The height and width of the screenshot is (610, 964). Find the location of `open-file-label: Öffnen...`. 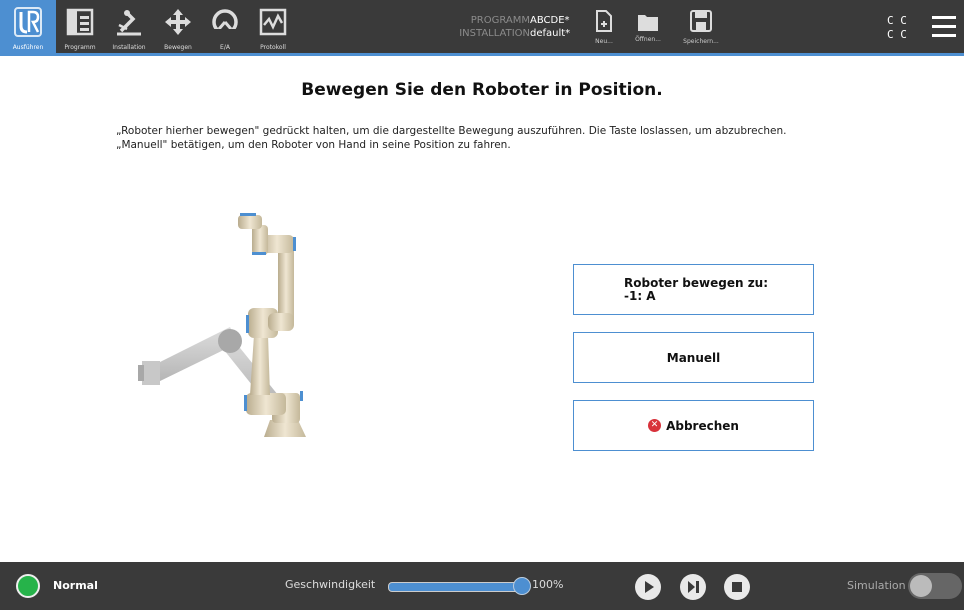

open-file-label: Öffnen... is located at coordinates (648, 39).